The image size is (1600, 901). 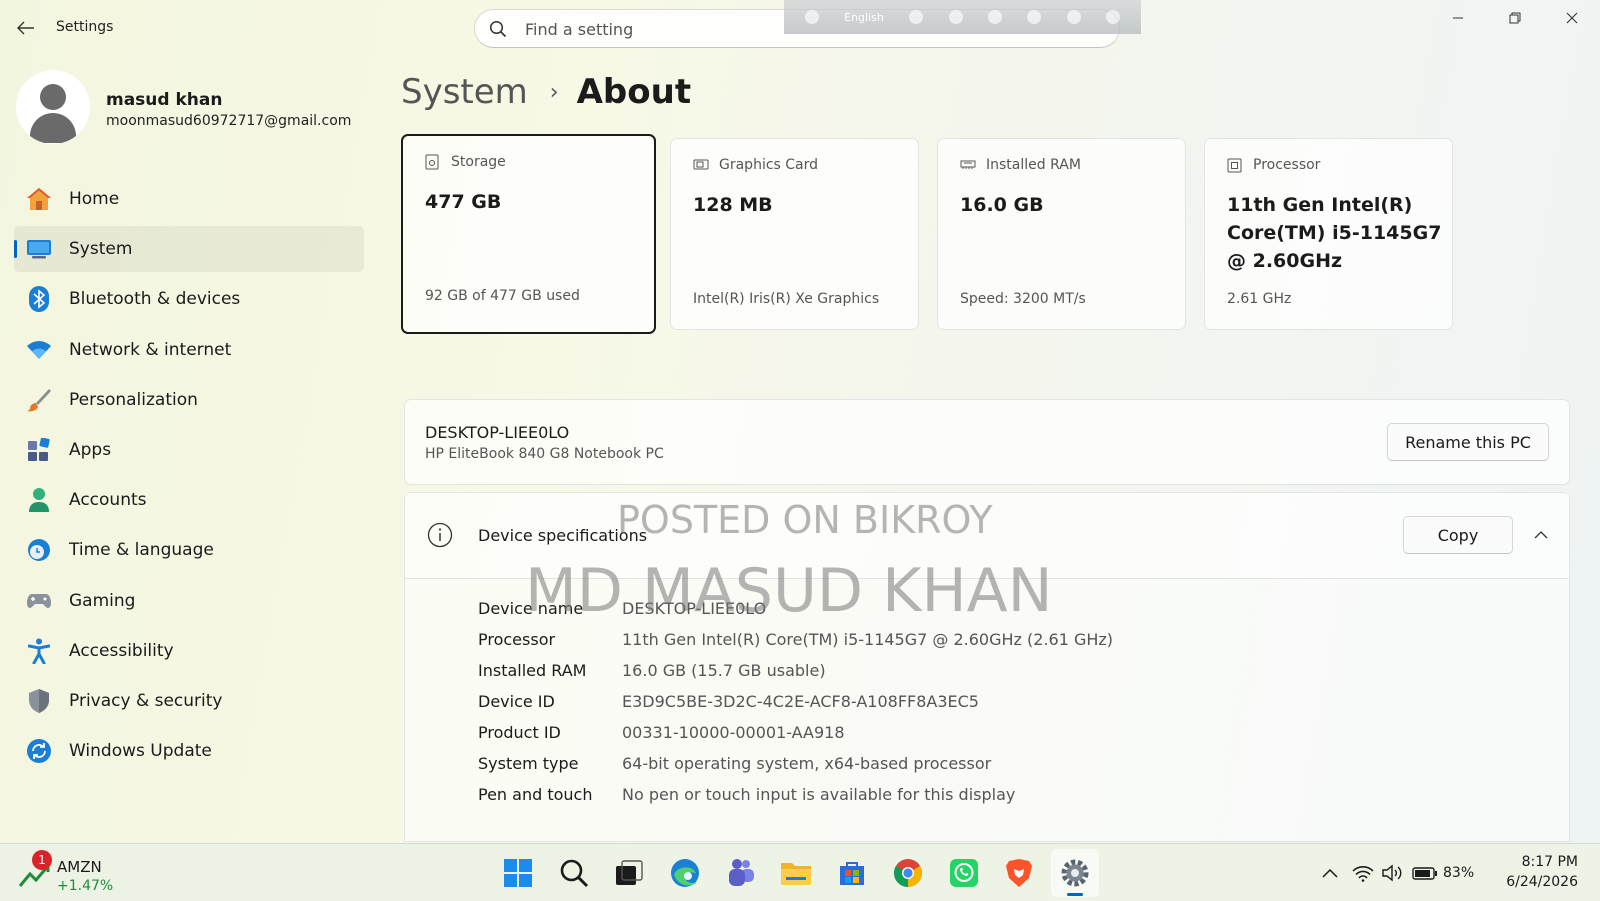 What do you see at coordinates (1019, 873) in the screenshot?
I see `brave-button` at bounding box center [1019, 873].